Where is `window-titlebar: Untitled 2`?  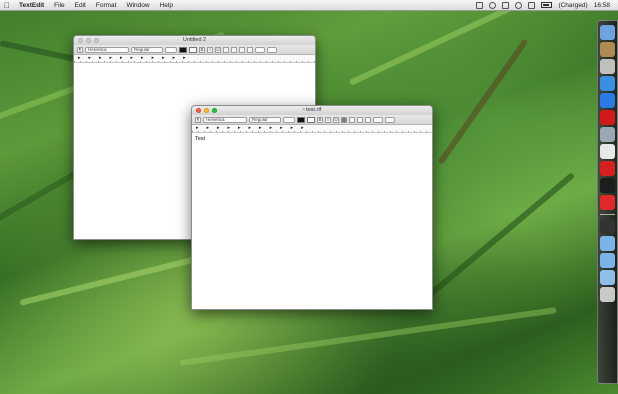
window-titlebar: Untitled 2 is located at coordinates (194, 40).